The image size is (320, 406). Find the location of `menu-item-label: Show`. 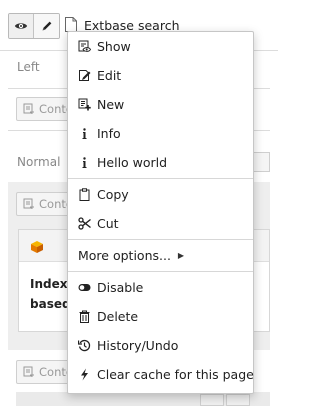

menu-item-label: Show is located at coordinates (114, 46).